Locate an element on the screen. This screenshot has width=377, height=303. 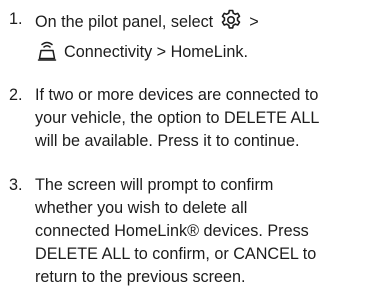
step-2-line: If two or more devices are connected to is located at coordinates (177, 95).